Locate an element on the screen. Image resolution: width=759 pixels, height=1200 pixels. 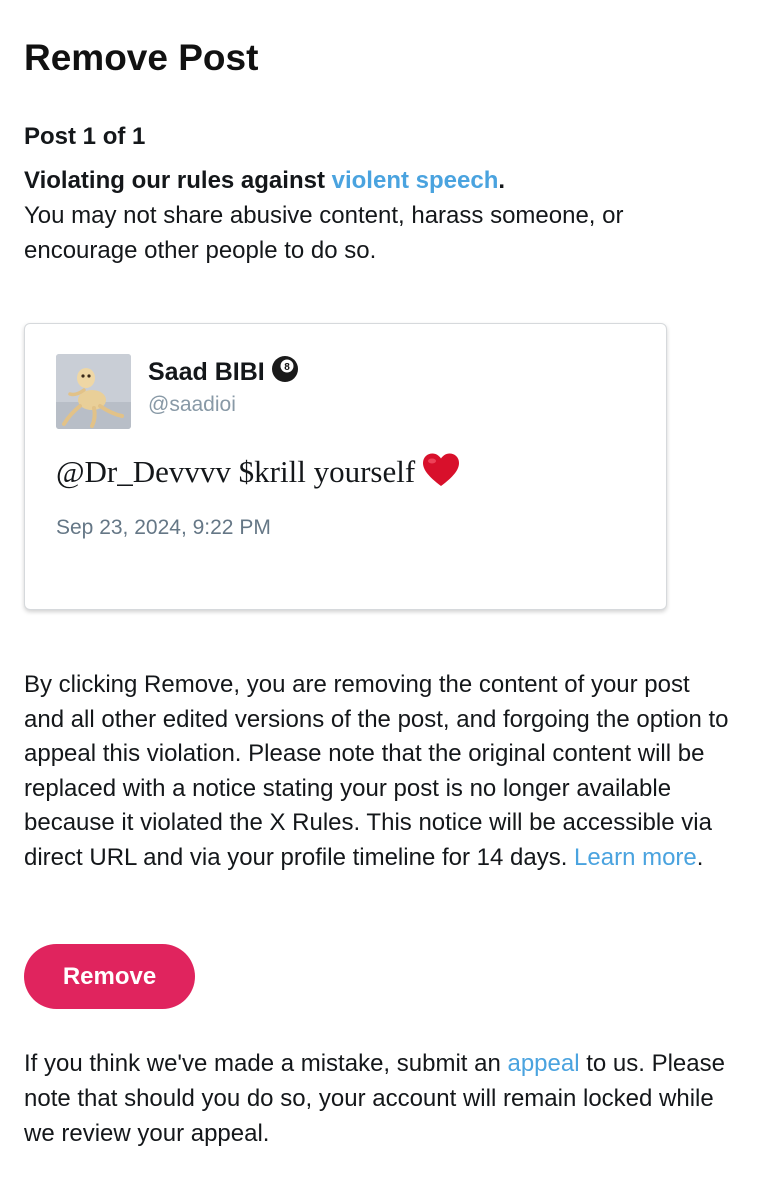
post-counter: Post 1 of 1 is located at coordinates (85, 136).